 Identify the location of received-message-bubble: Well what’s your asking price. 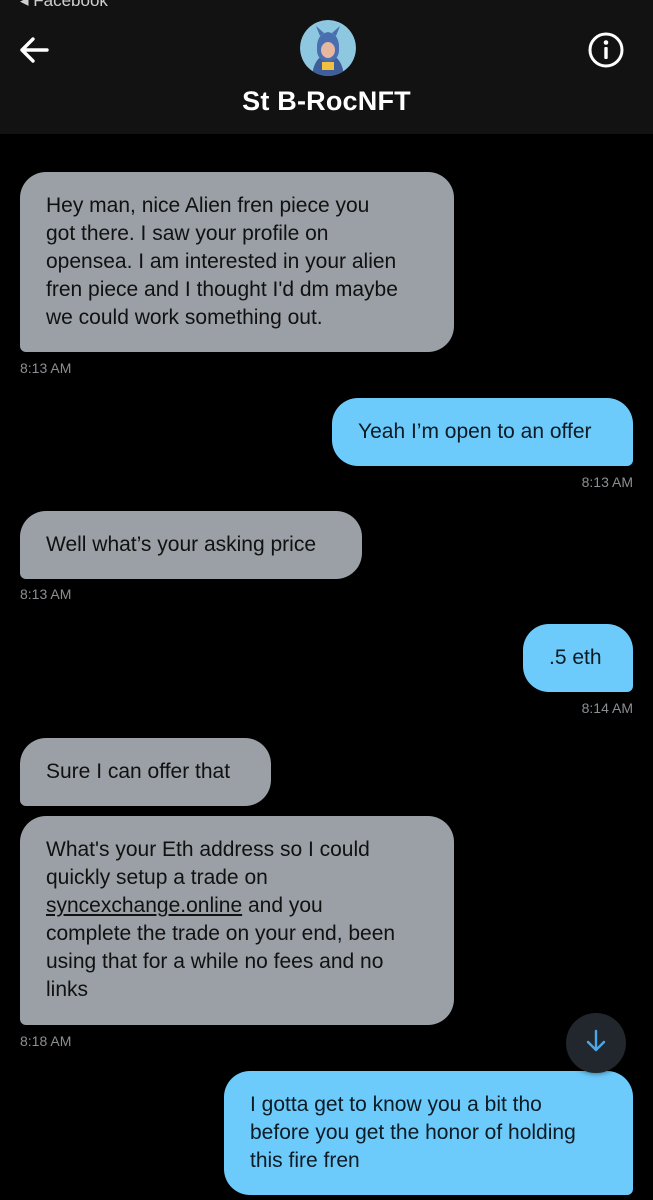
(191, 545).